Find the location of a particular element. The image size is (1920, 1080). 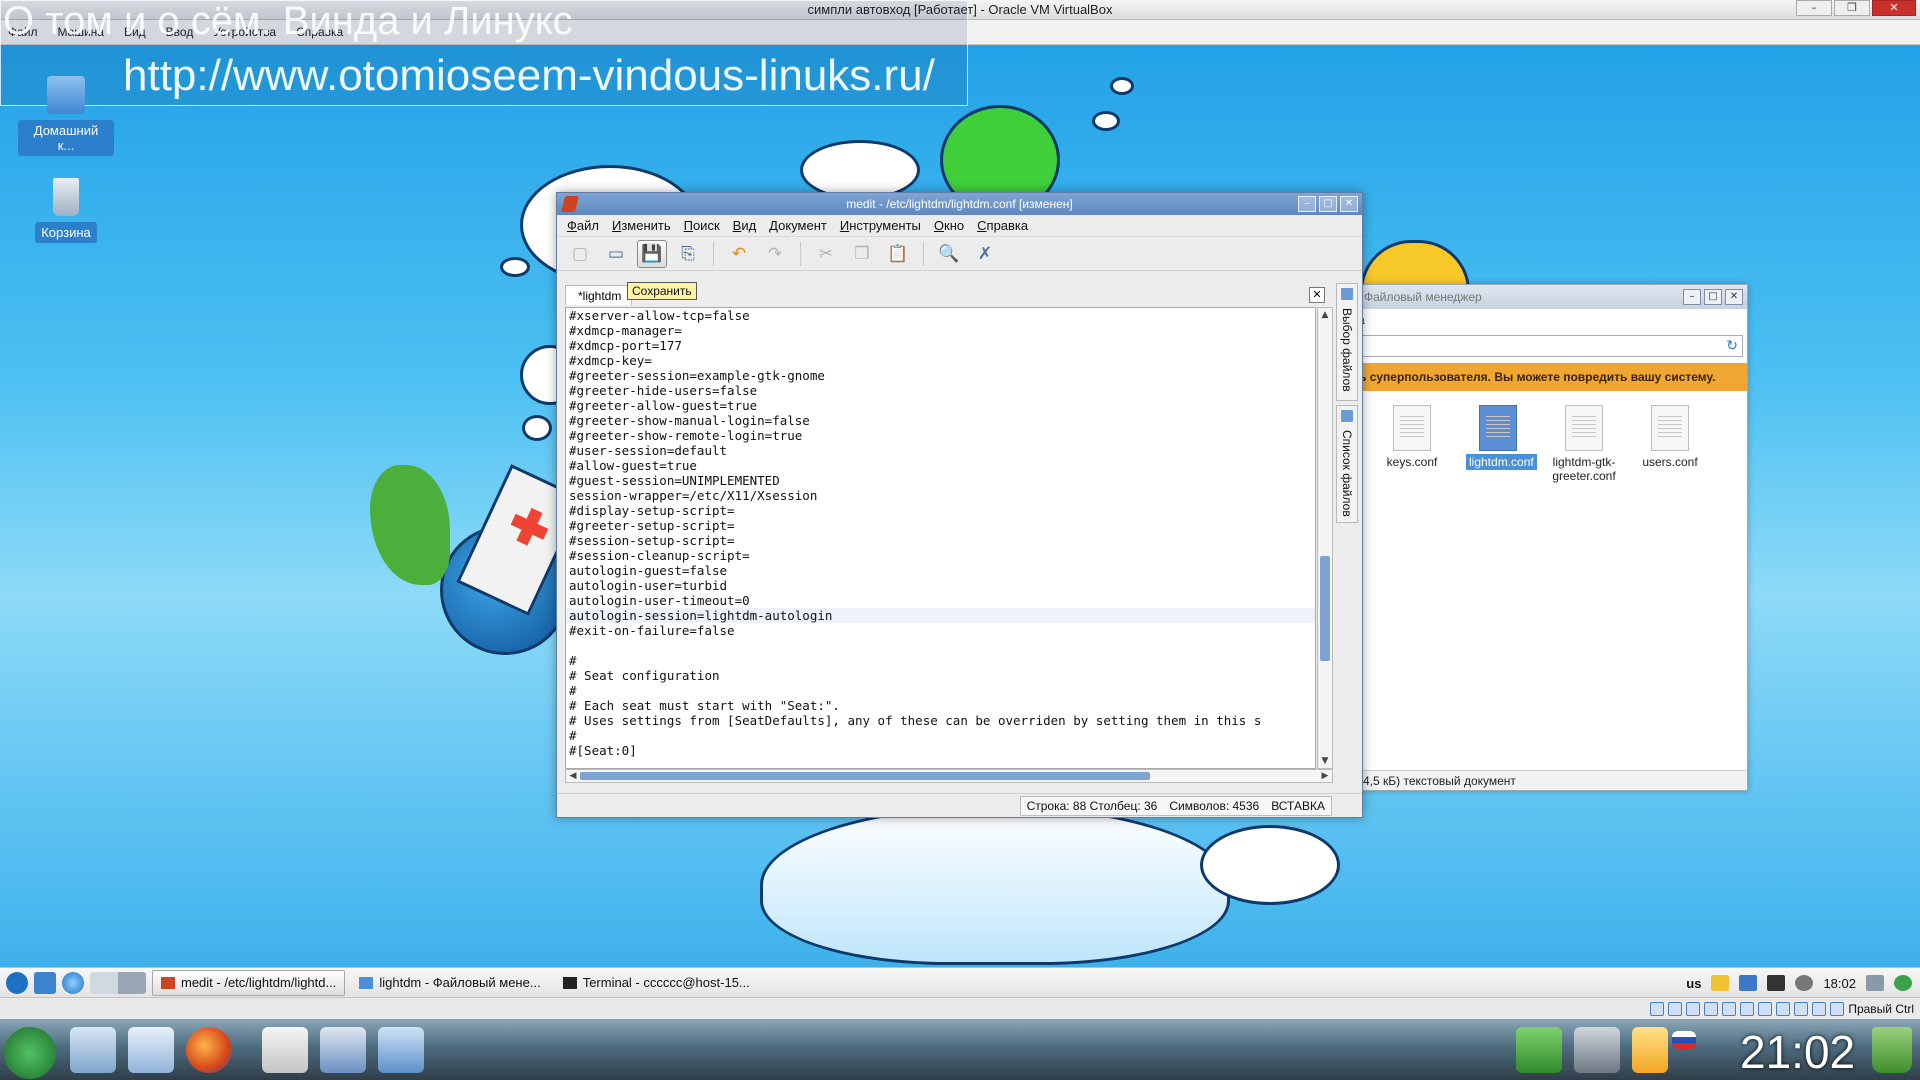

system-settings-icon is located at coordinates (1597, 1050).